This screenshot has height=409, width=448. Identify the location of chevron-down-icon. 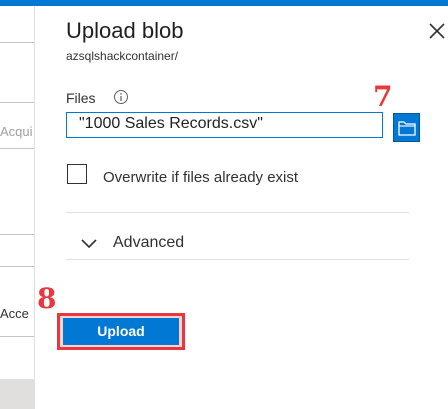
(89, 244).